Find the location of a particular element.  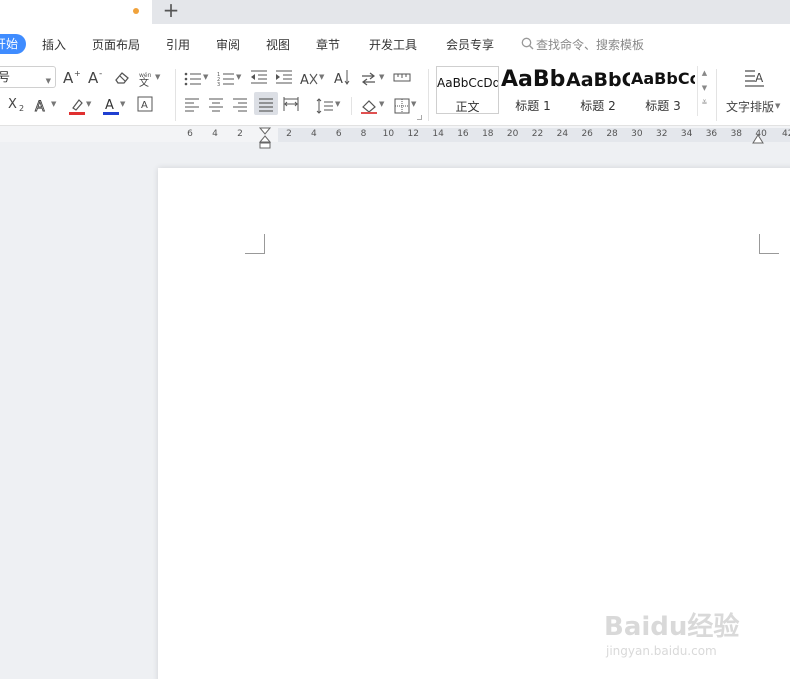

increase-font-size-button: A + is located at coordinates (72, 77).